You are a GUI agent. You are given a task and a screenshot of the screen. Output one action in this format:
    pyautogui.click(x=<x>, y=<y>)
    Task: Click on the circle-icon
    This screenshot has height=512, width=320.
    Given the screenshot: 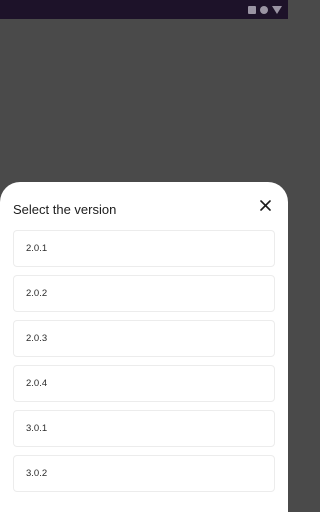 What is the action you would take?
    pyautogui.click(x=264, y=9)
    